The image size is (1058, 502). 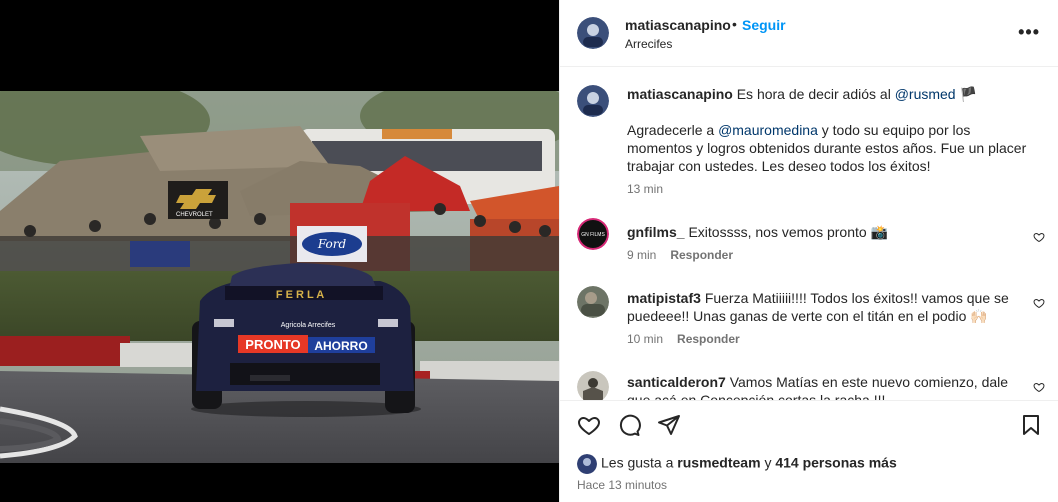 What do you see at coordinates (308, 325) in the screenshot?
I see `car-sponsor-small: Agricola Arrecifes` at bounding box center [308, 325].